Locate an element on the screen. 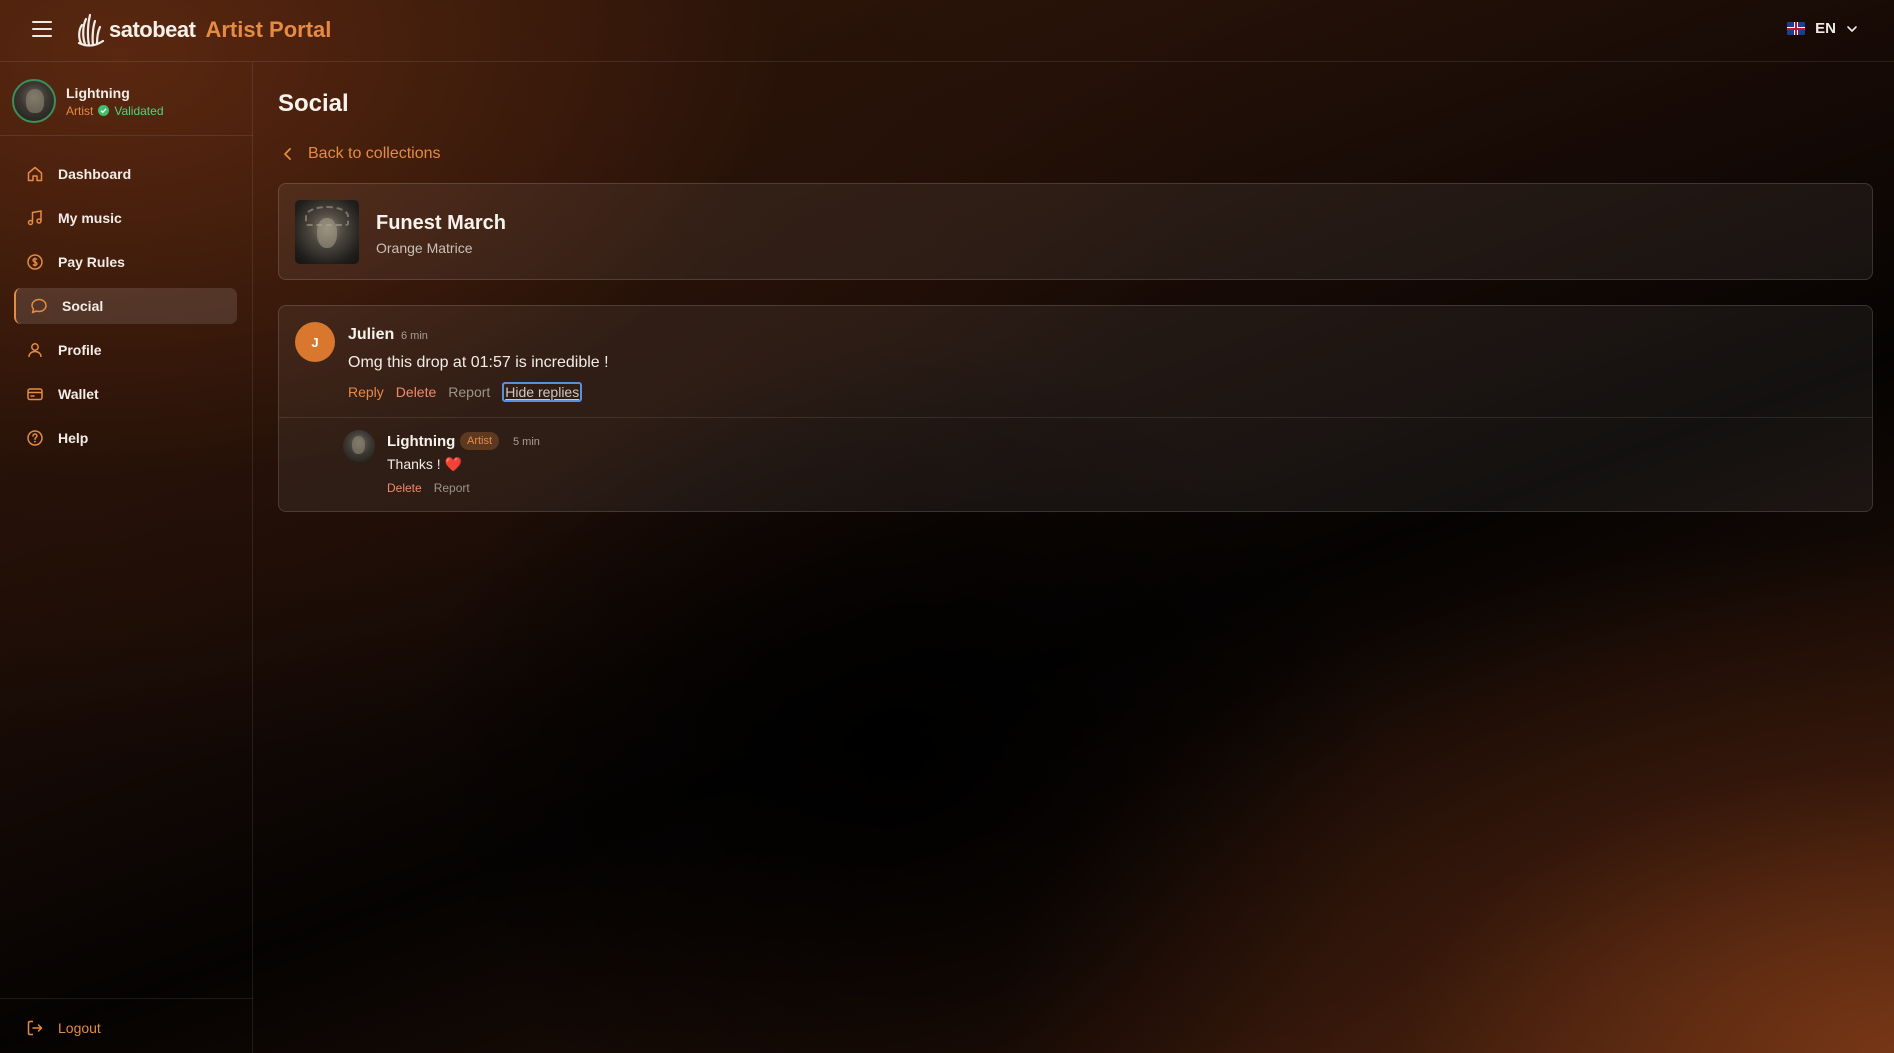 The image size is (1894, 1053). sidebar-item-label: Profile is located at coordinates (80, 350).